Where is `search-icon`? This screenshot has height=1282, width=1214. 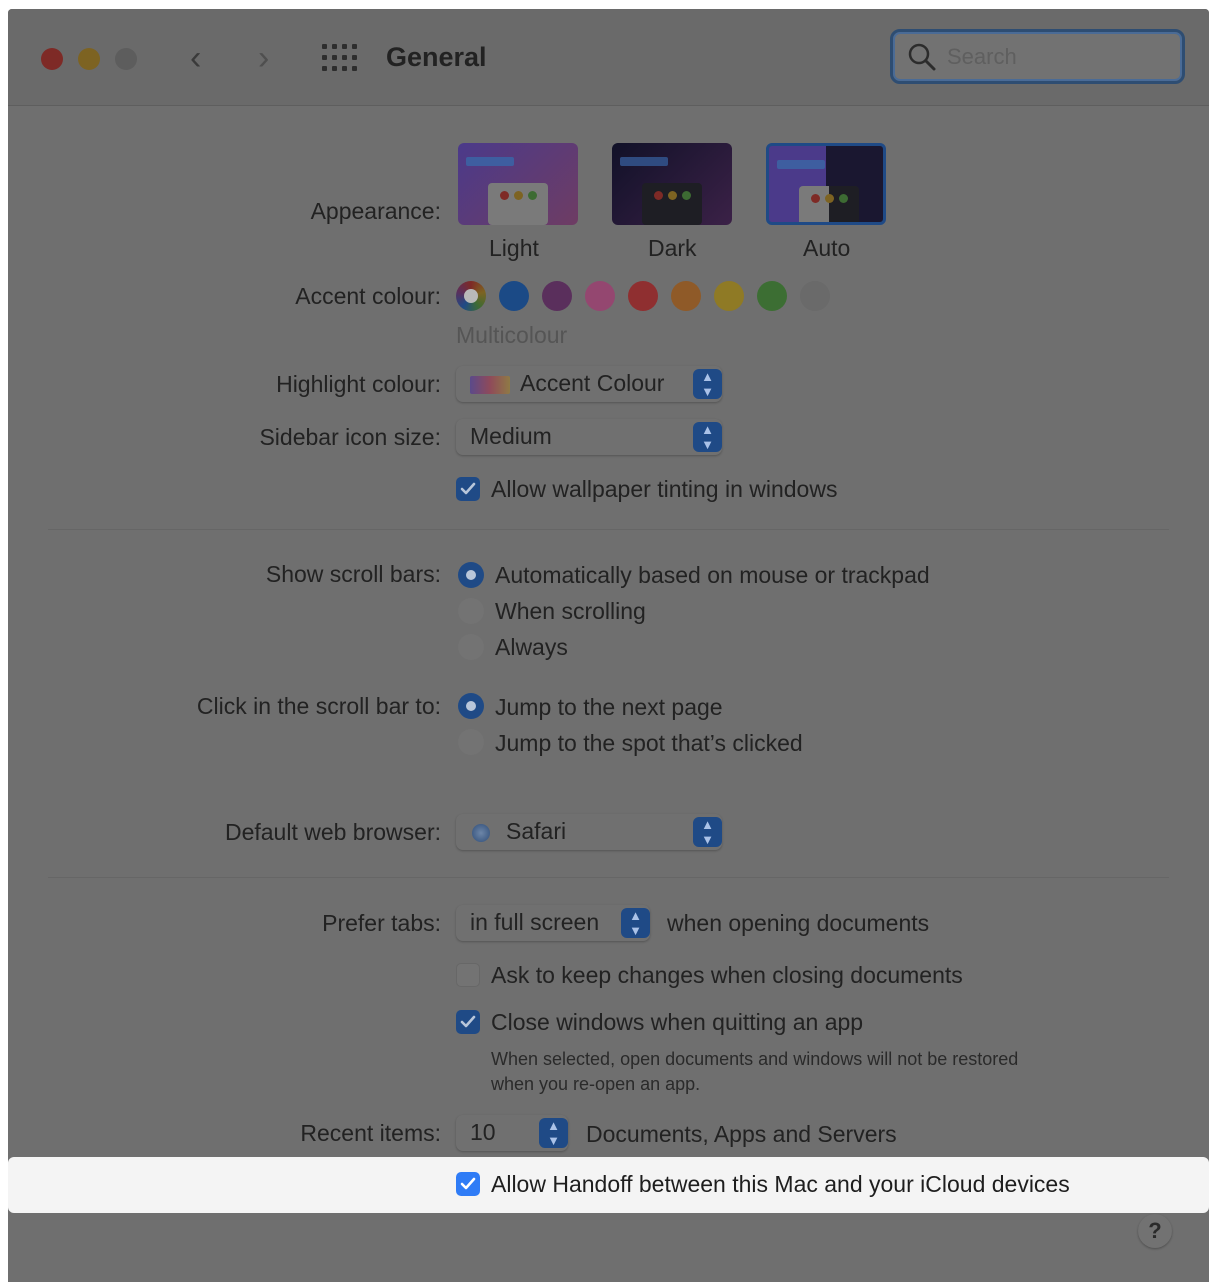 search-icon is located at coordinates (922, 57).